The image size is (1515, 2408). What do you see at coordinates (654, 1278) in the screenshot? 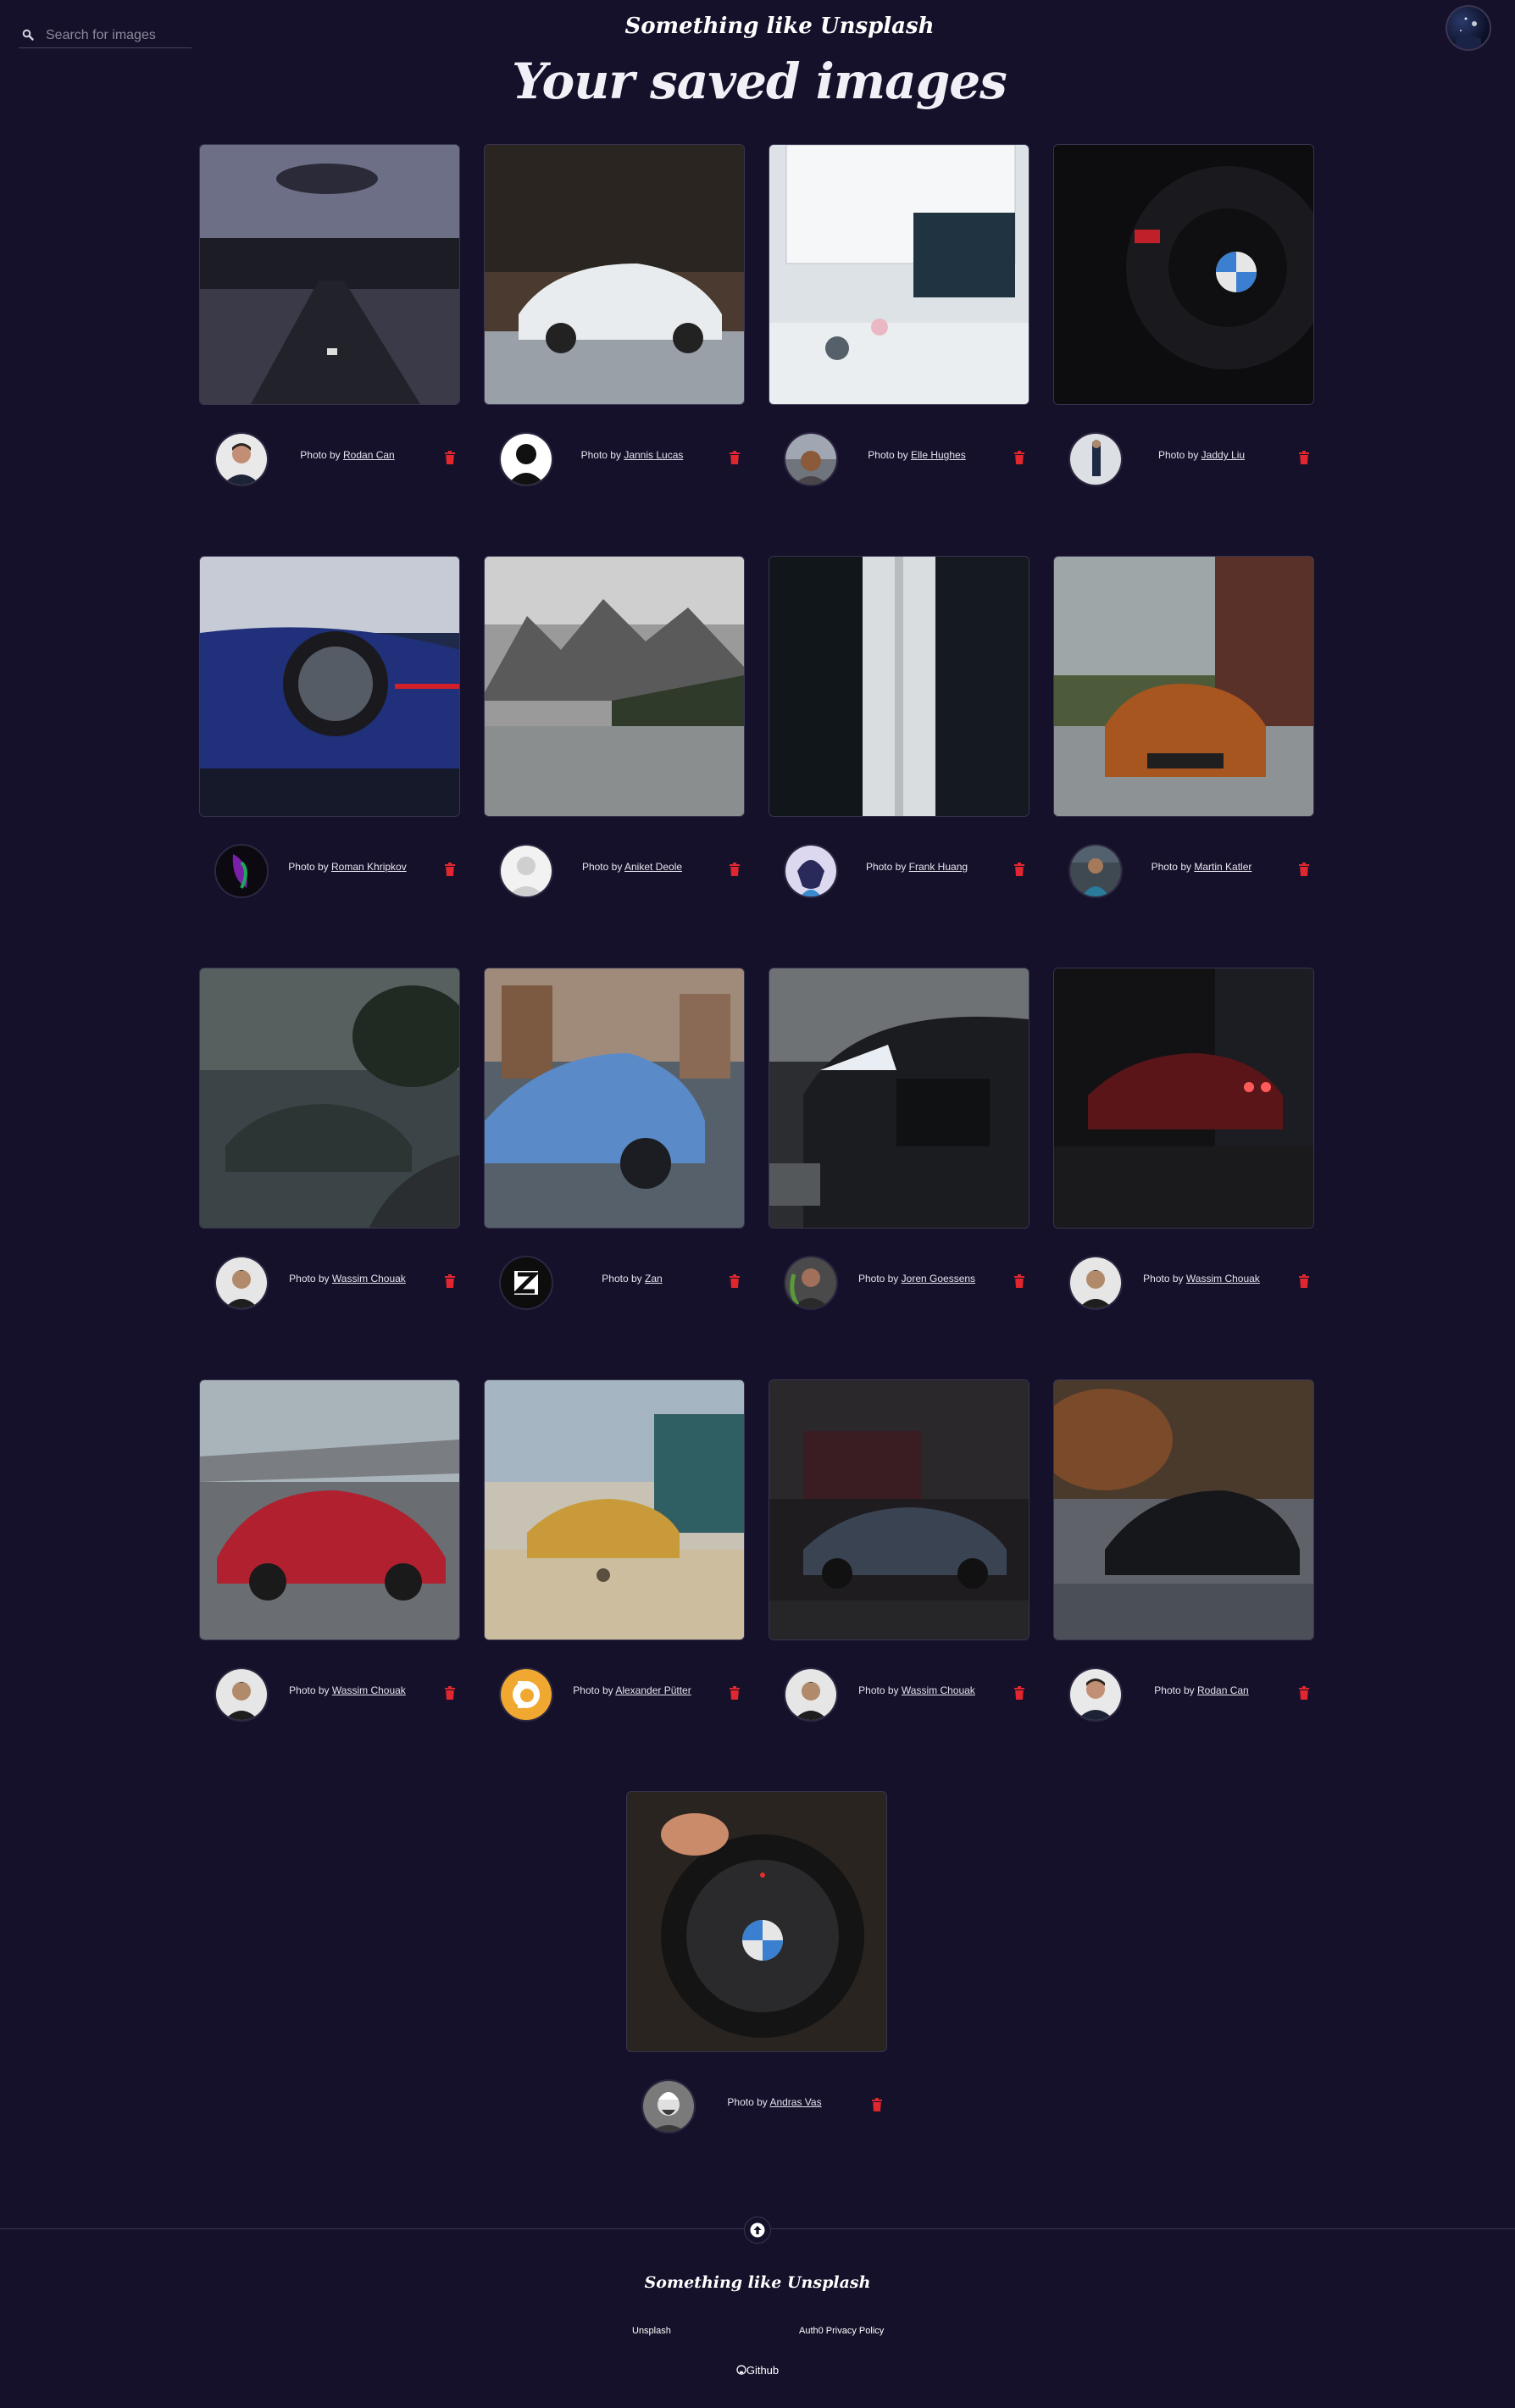
I see `author-link: Zan` at bounding box center [654, 1278].